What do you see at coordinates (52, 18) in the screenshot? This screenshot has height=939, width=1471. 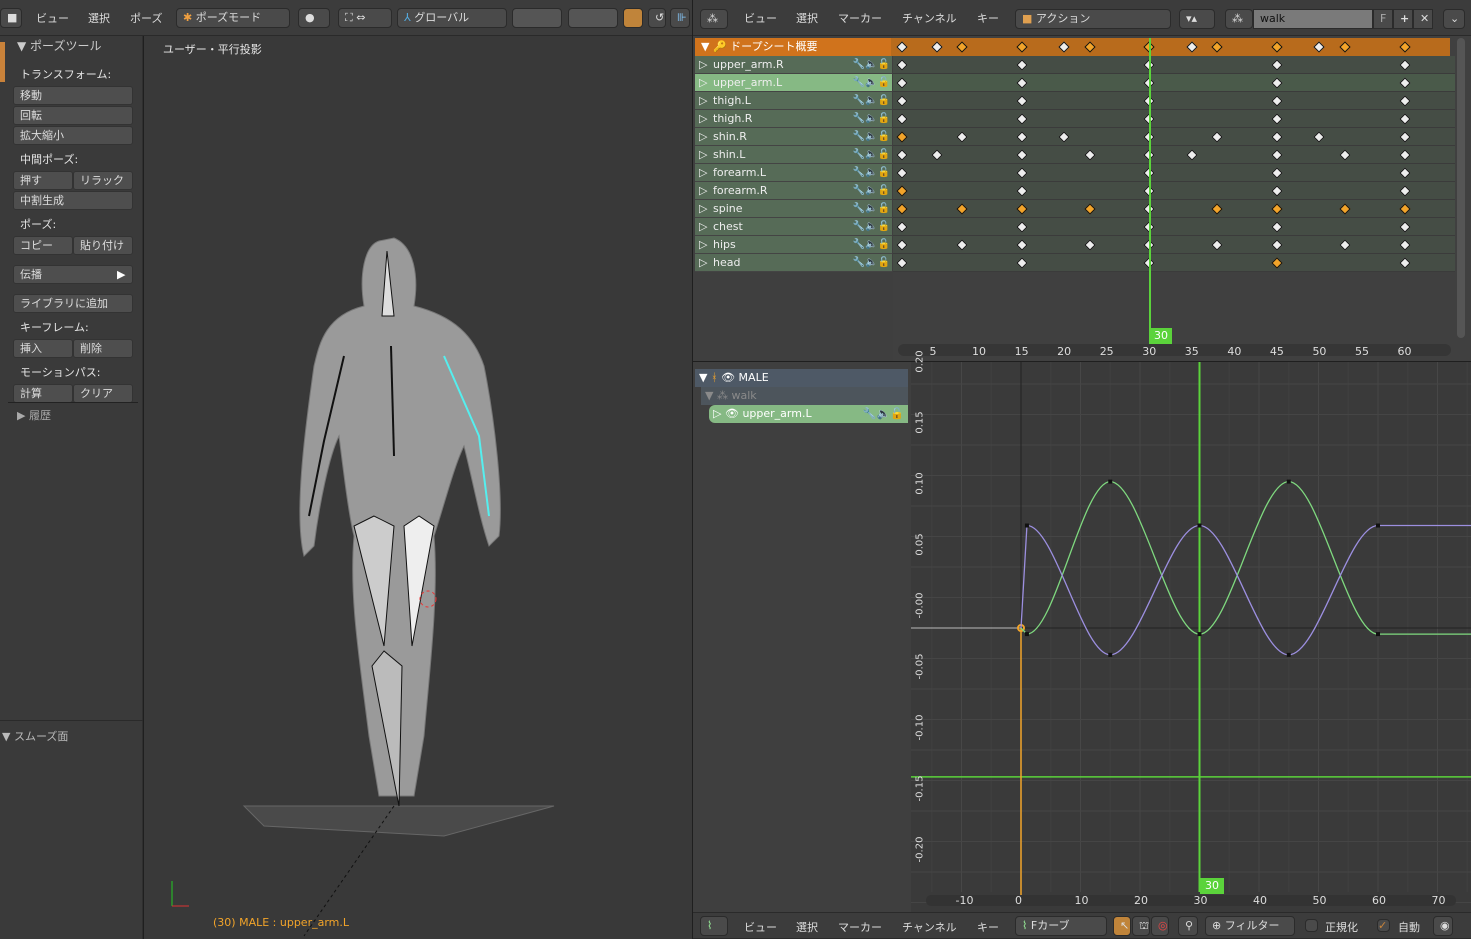 I see `menu-view: ビュー` at bounding box center [52, 18].